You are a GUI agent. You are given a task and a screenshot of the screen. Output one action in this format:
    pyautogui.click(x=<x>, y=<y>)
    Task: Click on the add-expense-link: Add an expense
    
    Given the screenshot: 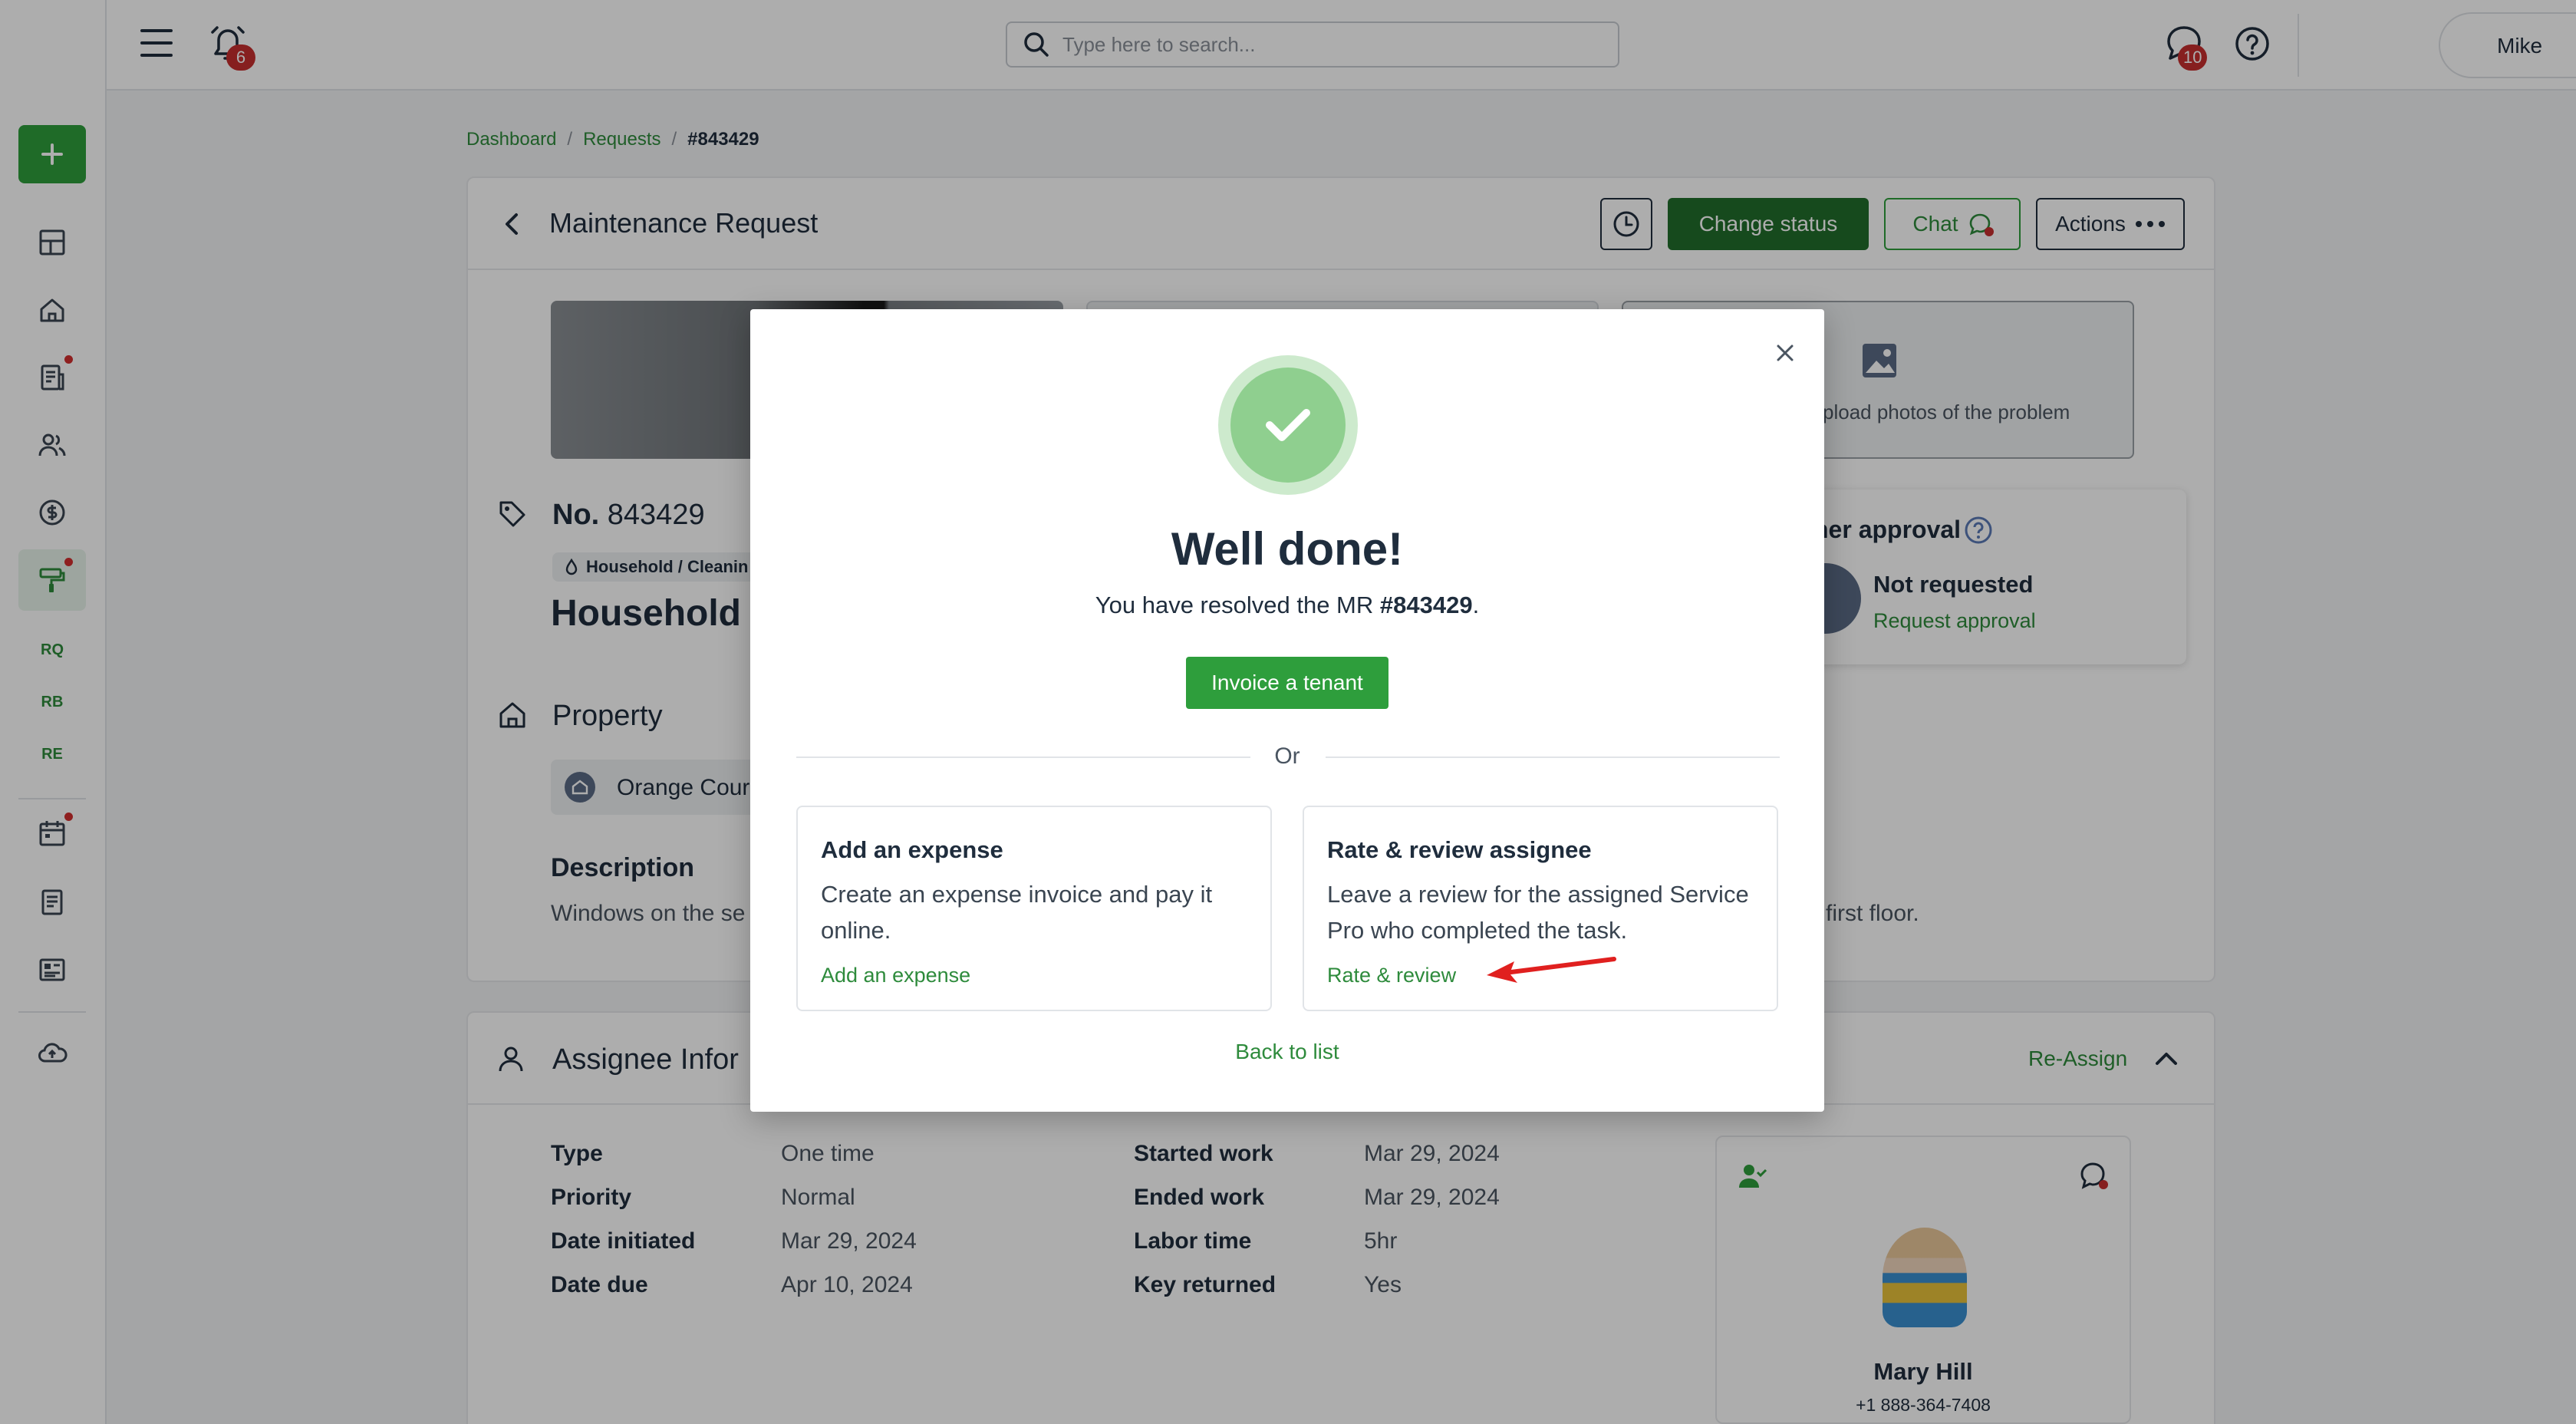 What is the action you would take?
    pyautogui.click(x=895, y=976)
    